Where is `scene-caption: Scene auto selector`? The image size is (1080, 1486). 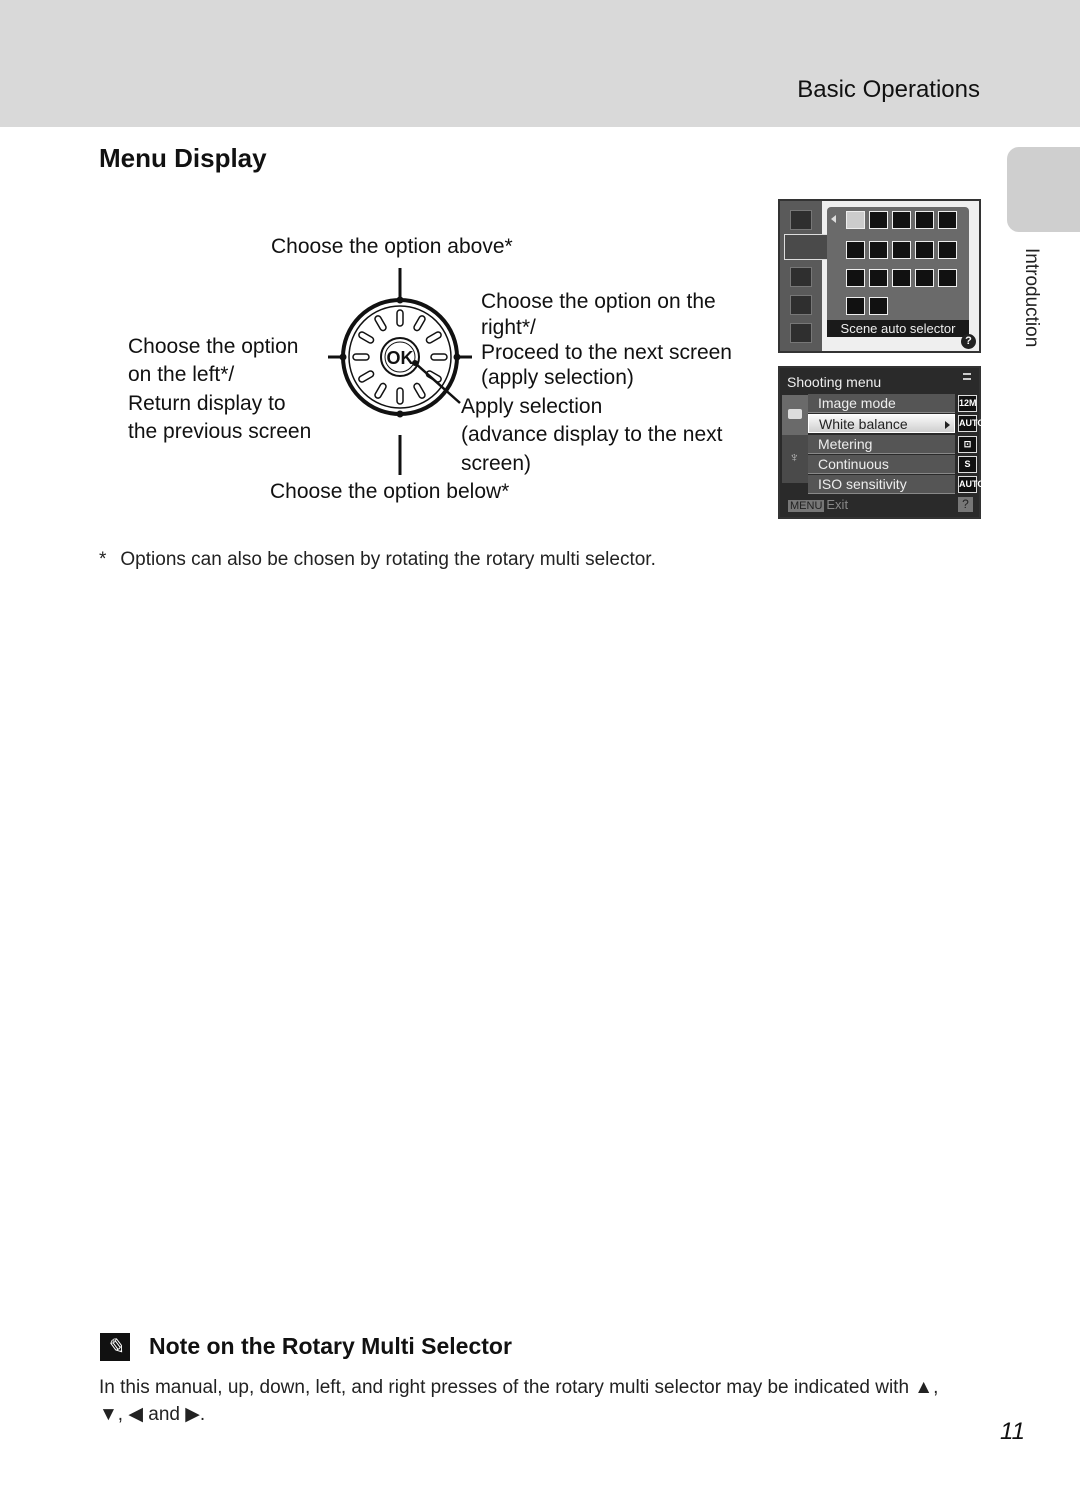 scene-caption: Scene auto selector is located at coordinates (898, 328).